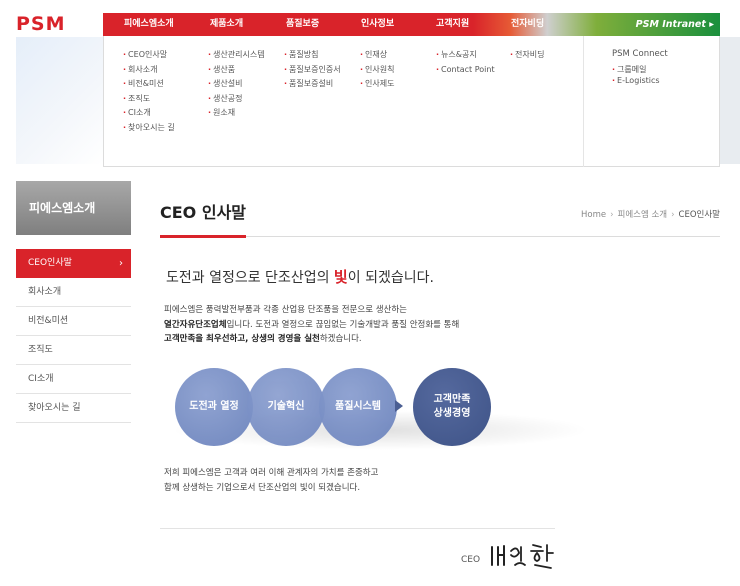 The height and width of the screenshot is (586, 740). I want to click on intro-line: 피에스엠은 풍력발전부품과 각종 산업용 단조품을 전문으로 생산하는, so click(285, 310).